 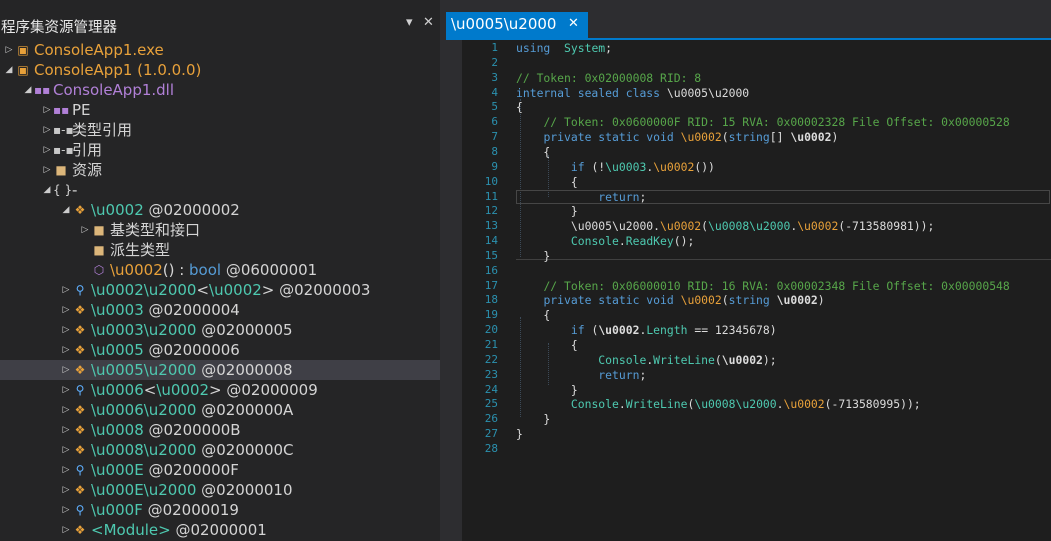 What do you see at coordinates (632, 241) in the screenshot?
I see `code-line: Console.ReadKey();` at bounding box center [632, 241].